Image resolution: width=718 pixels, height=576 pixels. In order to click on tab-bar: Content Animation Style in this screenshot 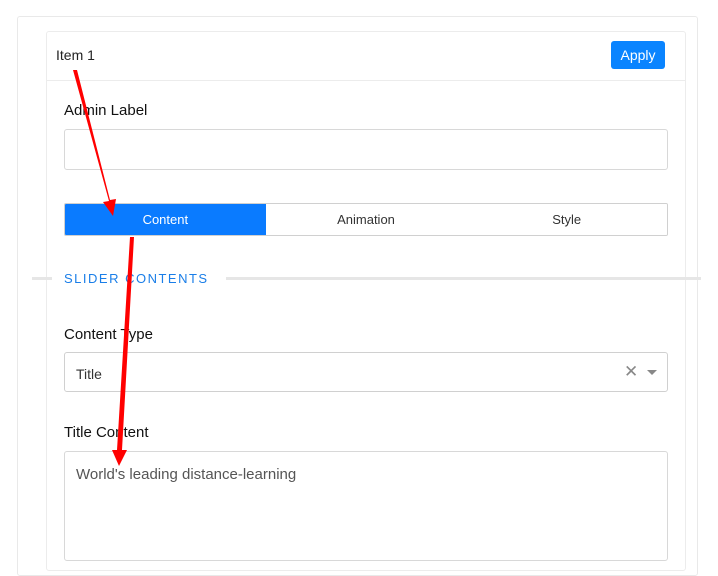, I will do `click(366, 219)`.